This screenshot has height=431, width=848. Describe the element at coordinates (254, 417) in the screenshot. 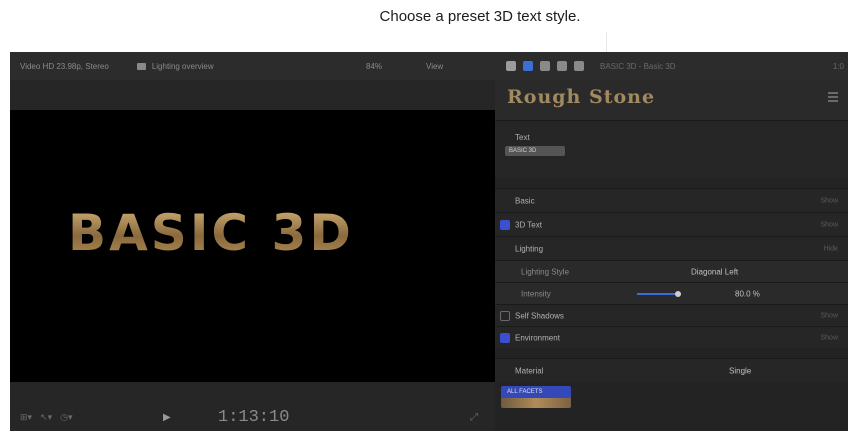

I see `timecode: 1:13:10` at that location.